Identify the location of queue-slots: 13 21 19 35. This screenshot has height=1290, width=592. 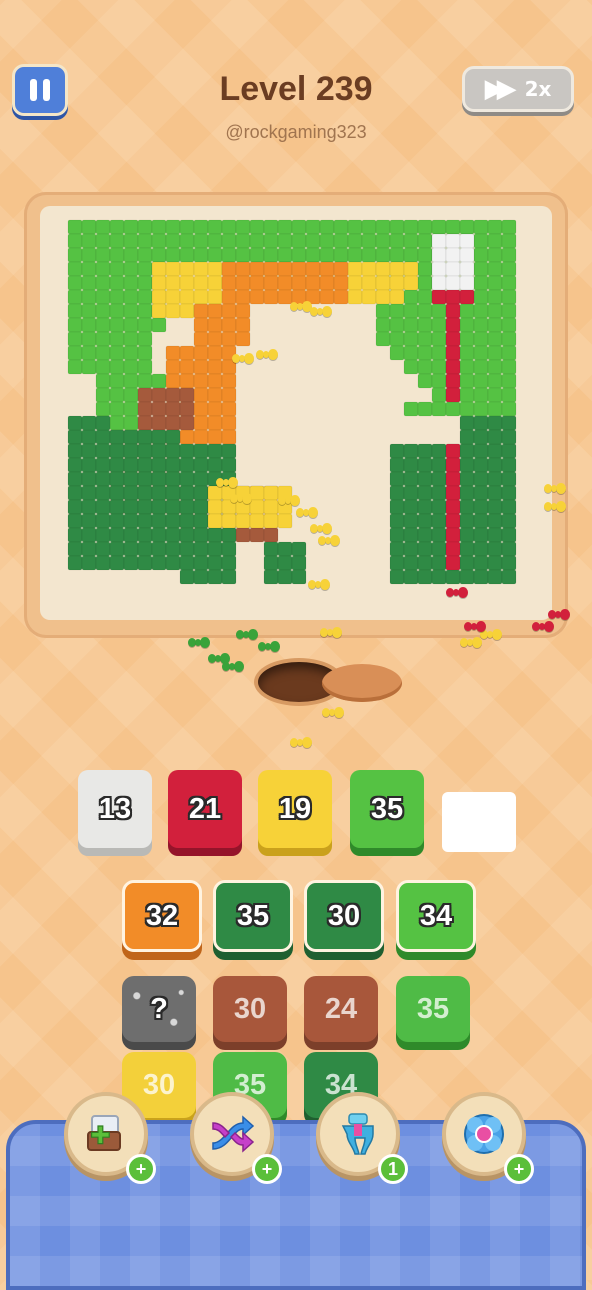
(296, 815).